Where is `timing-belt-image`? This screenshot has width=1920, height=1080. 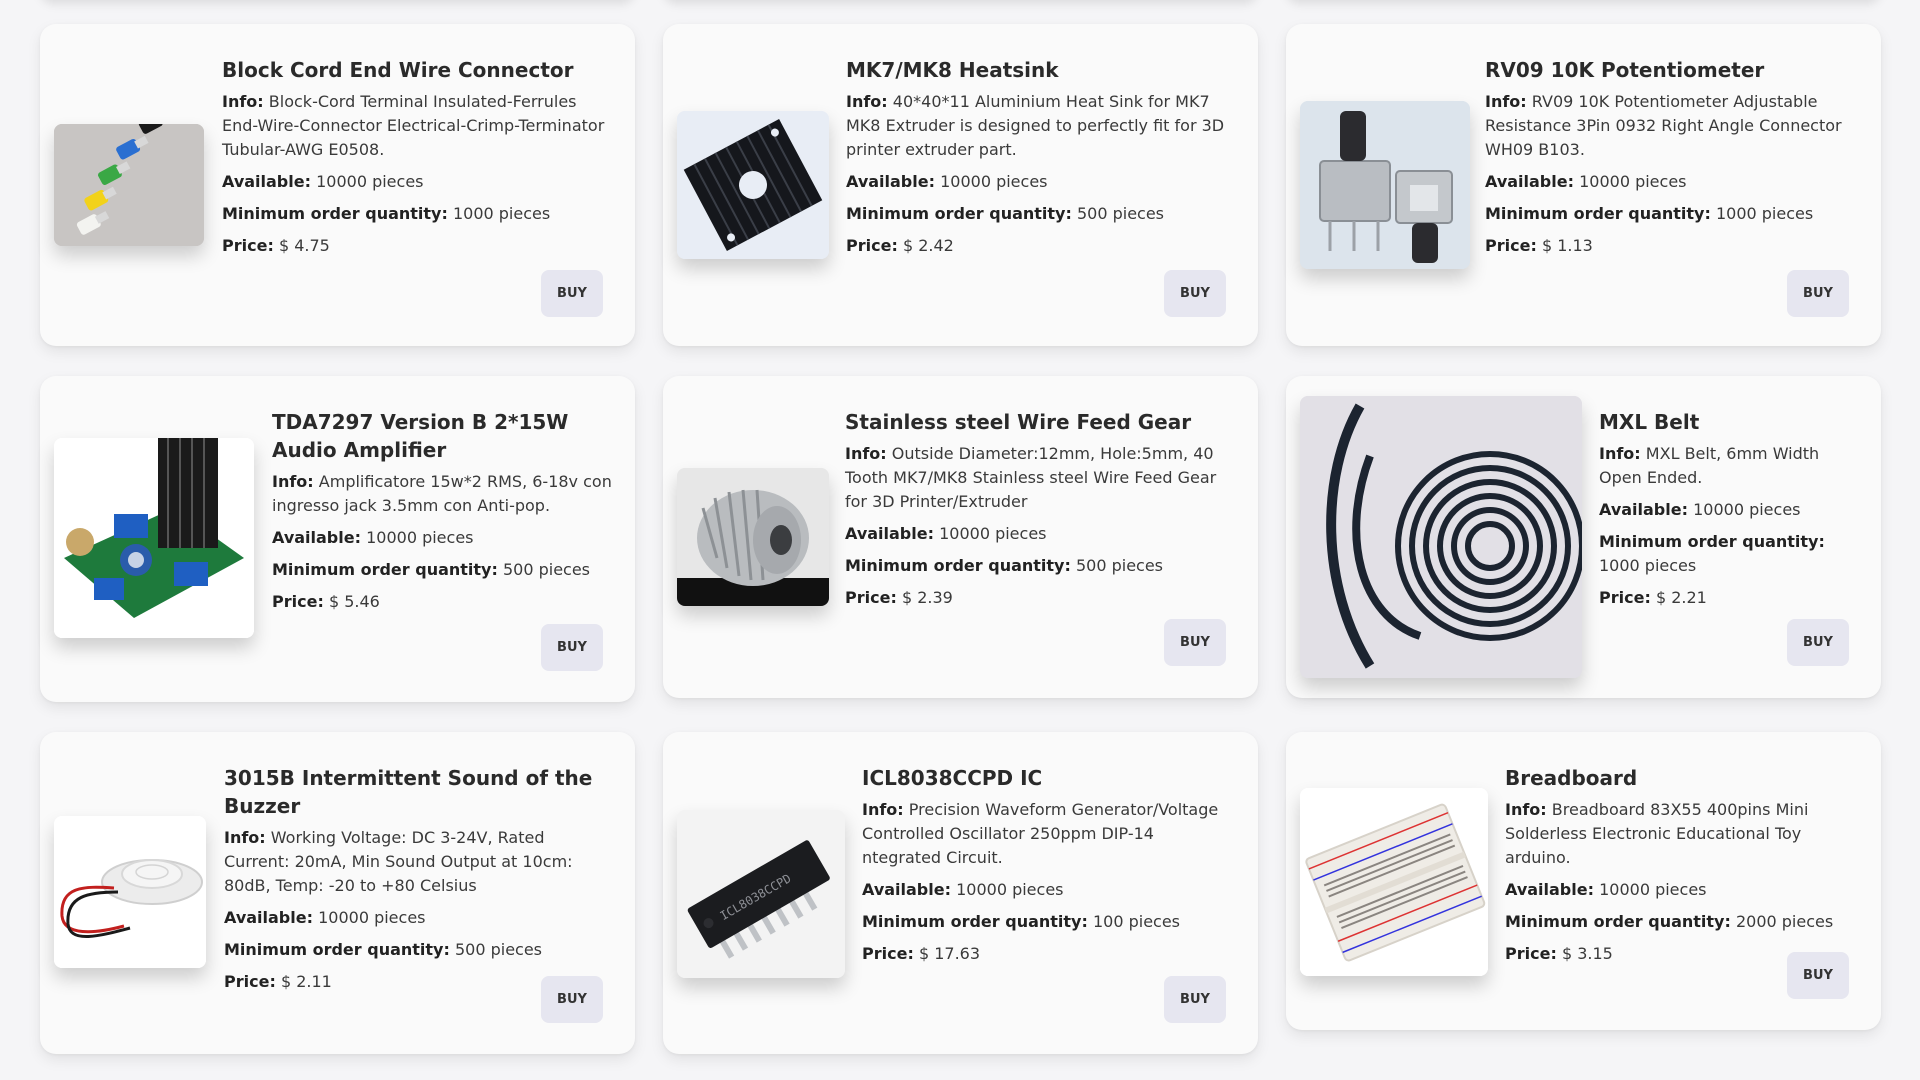 timing-belt-image is located at coordinates (1441, 537).